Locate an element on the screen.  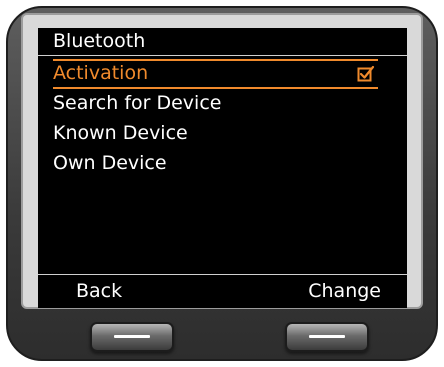
left-hardware-key is located at coordinates (132, 337).